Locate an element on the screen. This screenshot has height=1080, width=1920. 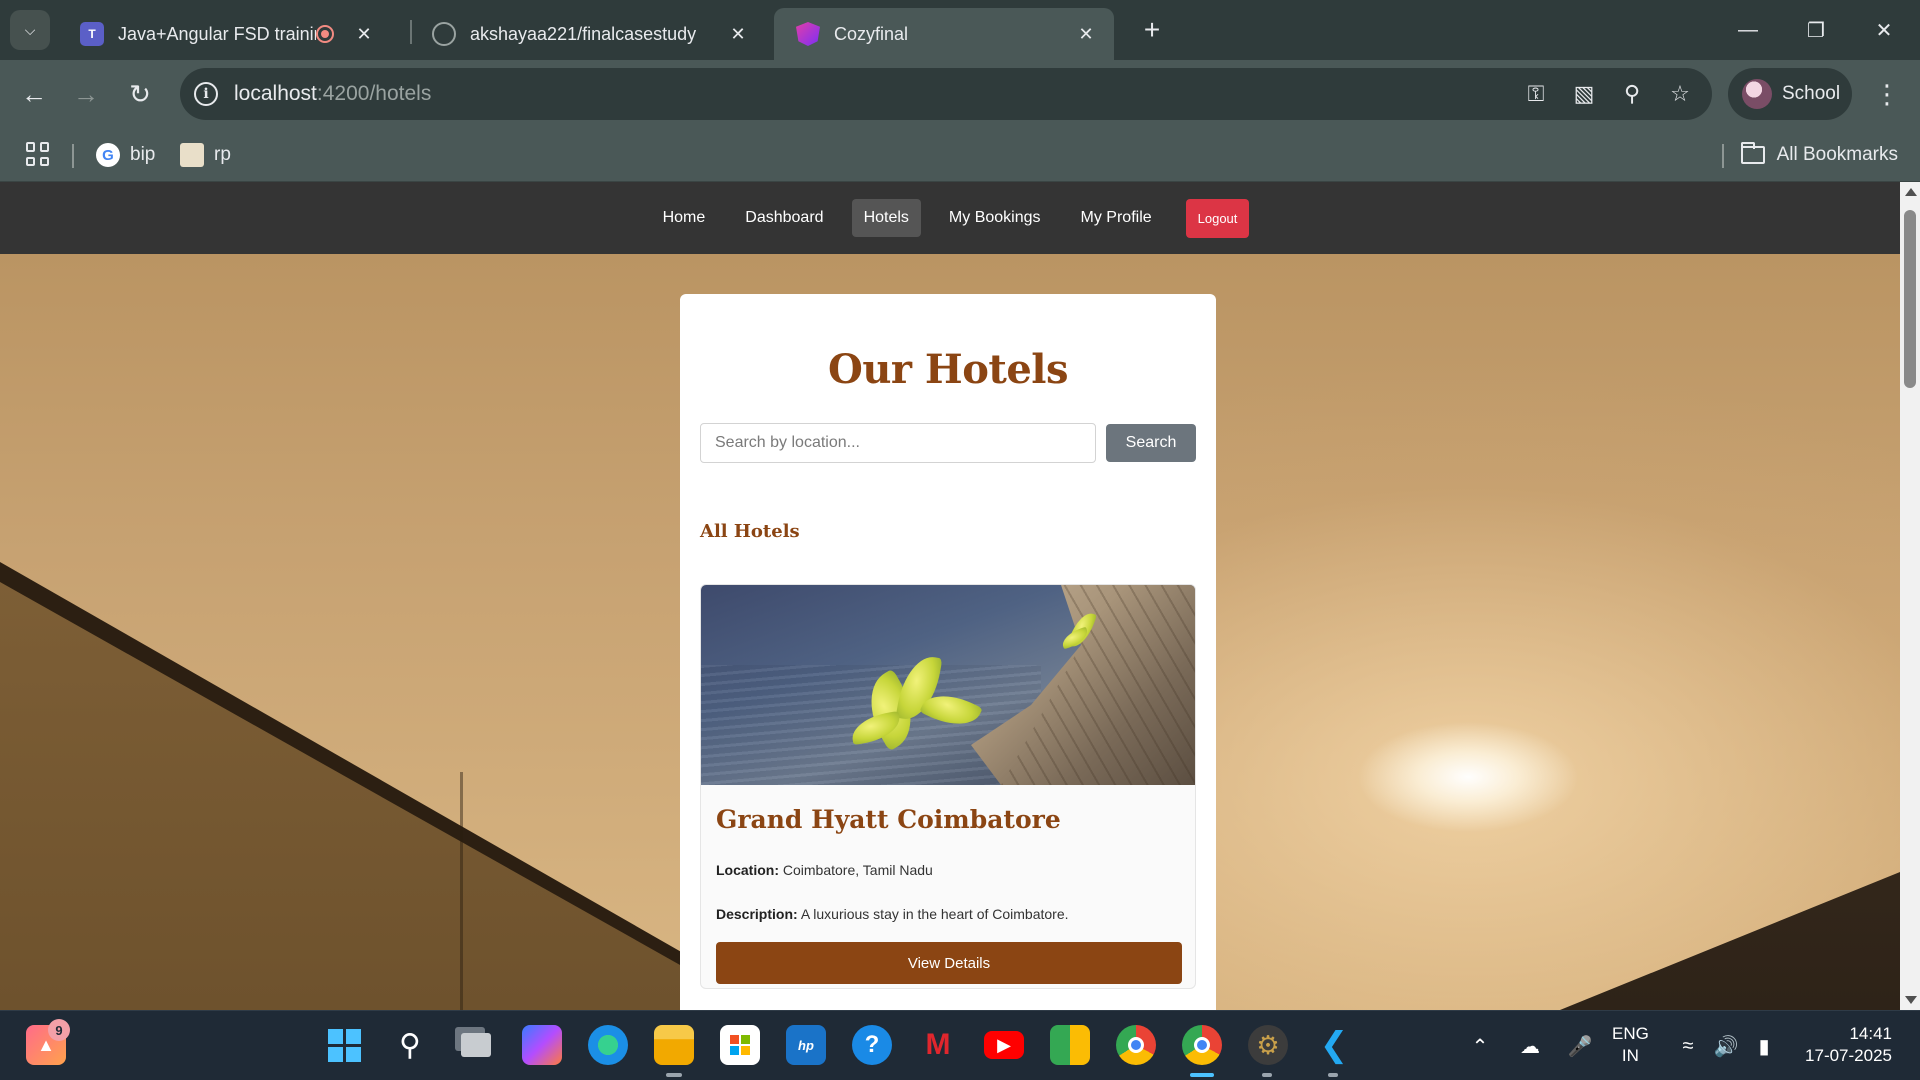
reload-icon: ↻ is located at coordinates (140, 93).